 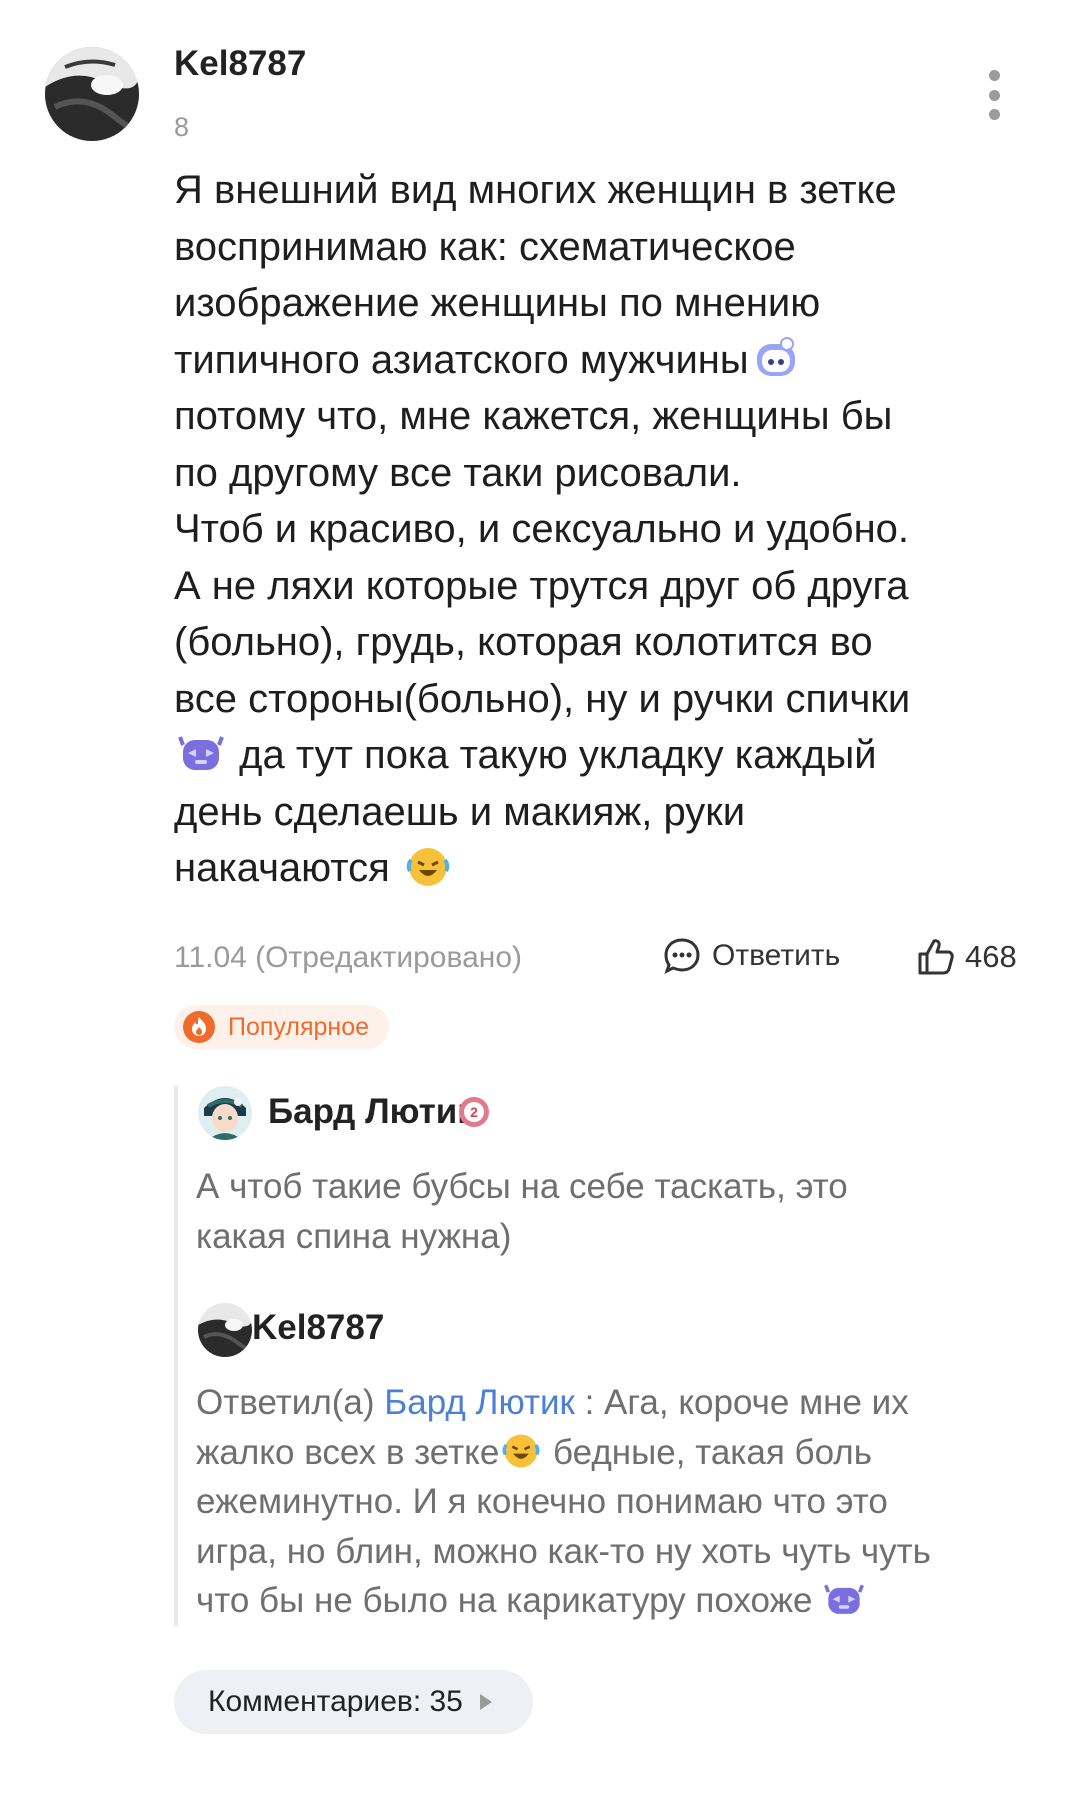 I want to click on comment-line-with-emoji: типичного азиатского мужчины, so click(x=604, y=360).